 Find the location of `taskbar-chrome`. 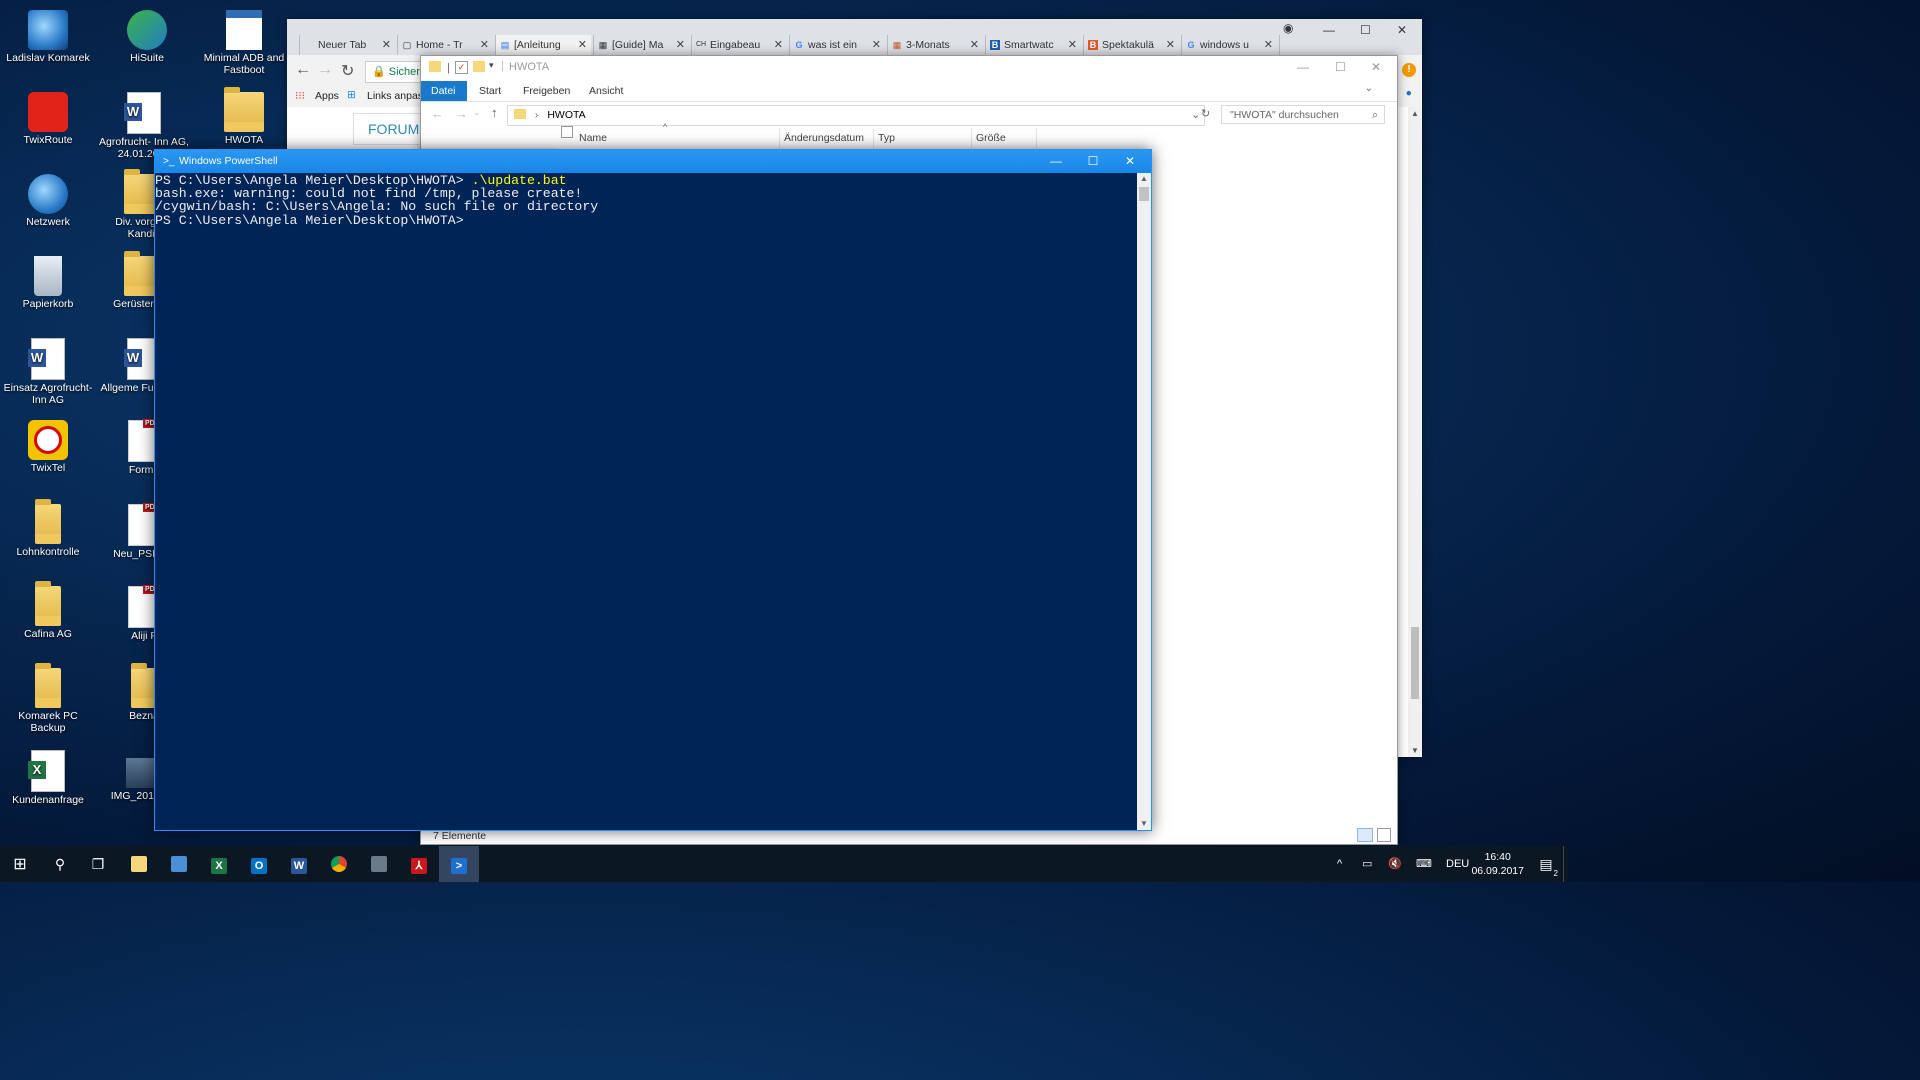

taskbar-chrome is located at coordinates (339, 864).